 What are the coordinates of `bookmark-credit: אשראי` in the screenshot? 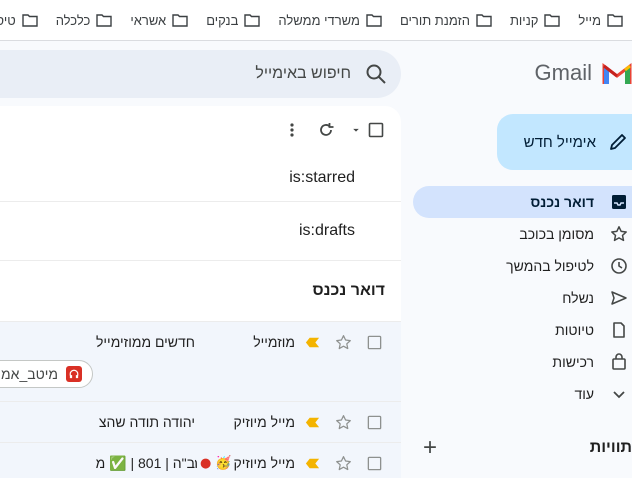 It's located at (159, 20).